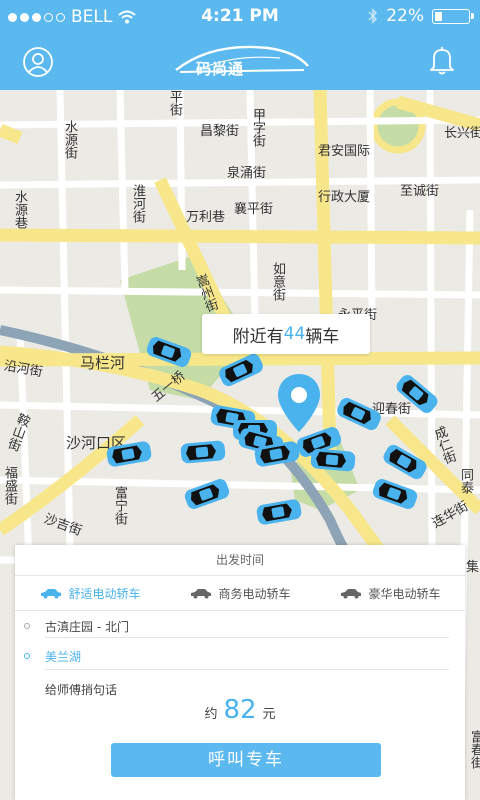 This screenshot has height=800, width=480. Describe the element at coordinates (405, 16) in the screenshot. I see `battery-percent: 22%` at that location.